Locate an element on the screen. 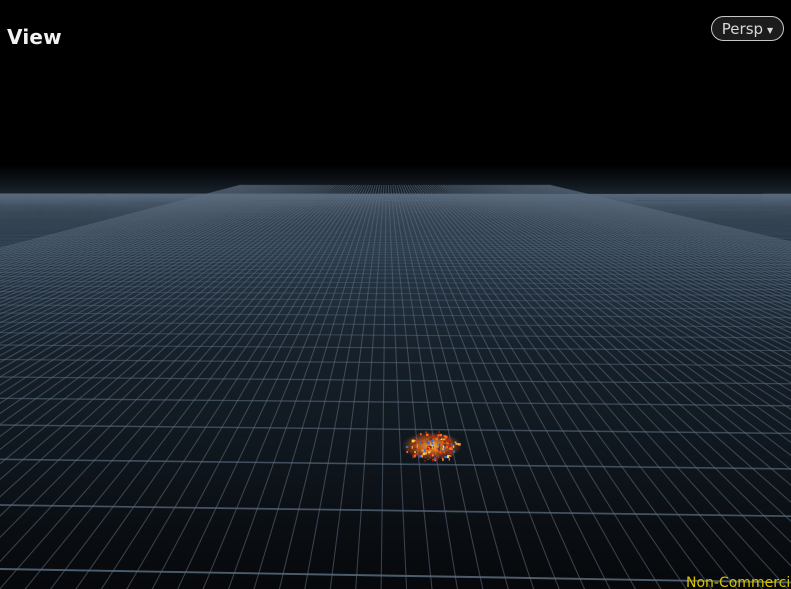  camera-menu-button: Persp ▼ is located at coordinates (747, 28).